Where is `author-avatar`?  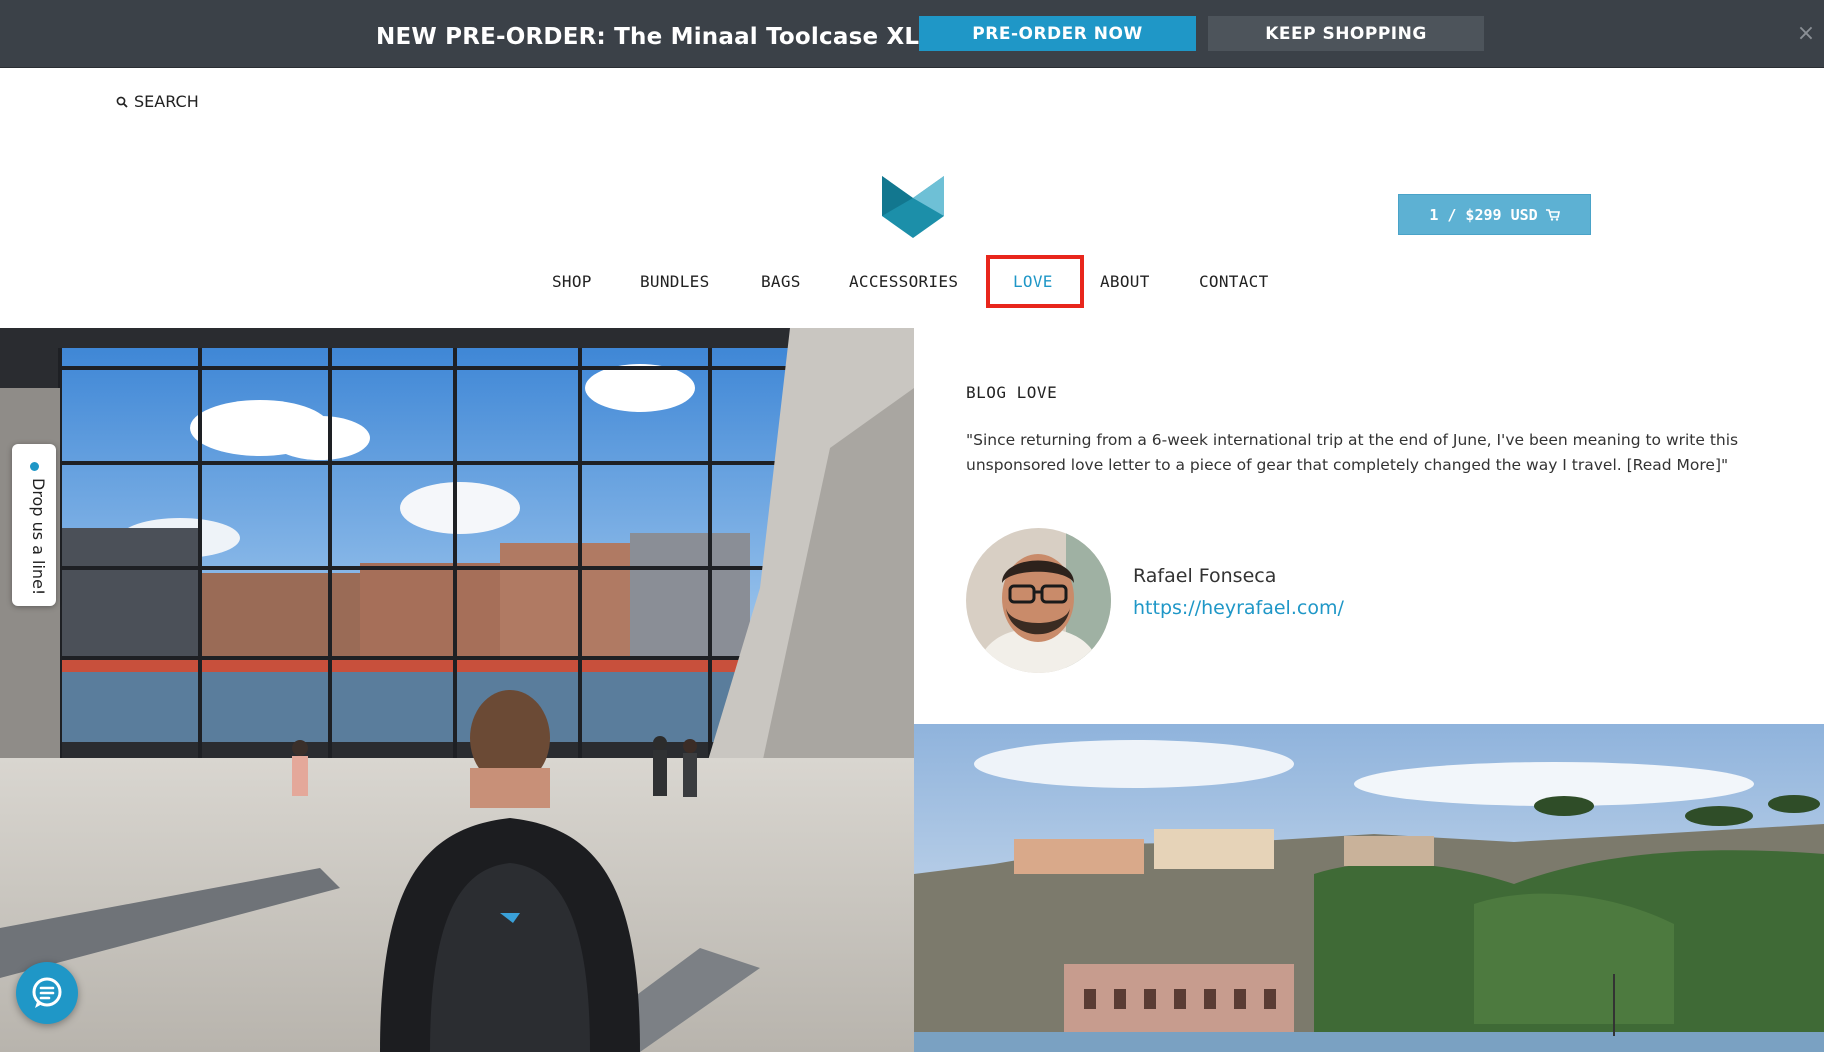 author-avatar is located at coordinates (1038, 600).